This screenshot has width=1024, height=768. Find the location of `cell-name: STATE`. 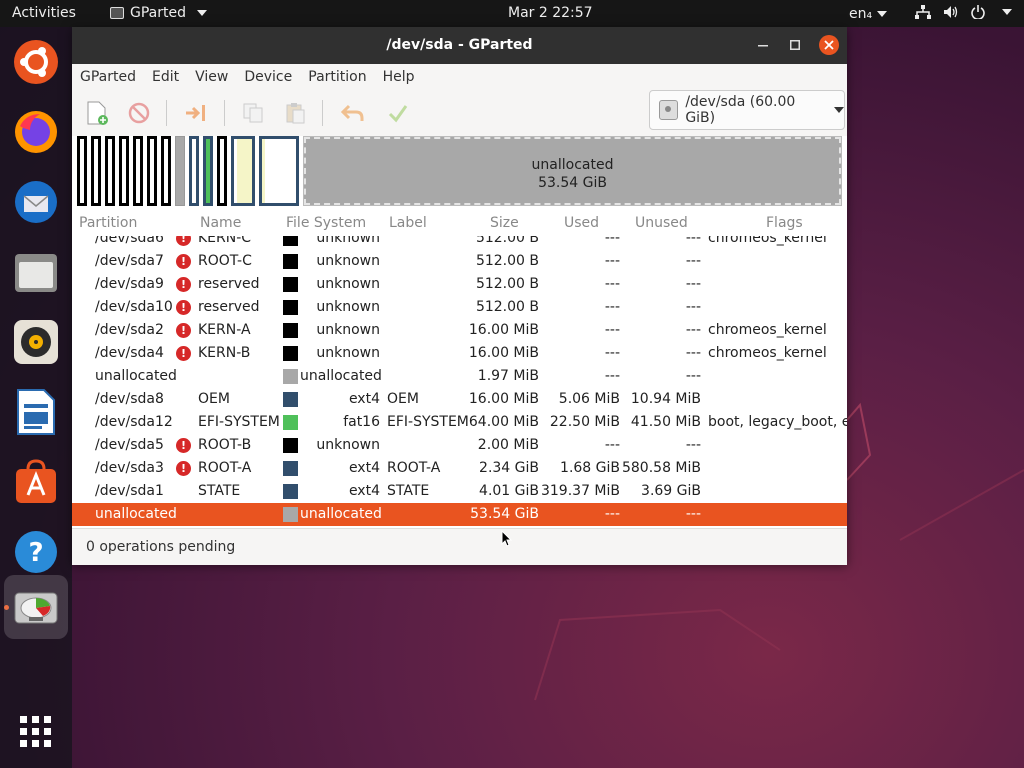

cell-name: STATE is located at coordinates (219, 491).